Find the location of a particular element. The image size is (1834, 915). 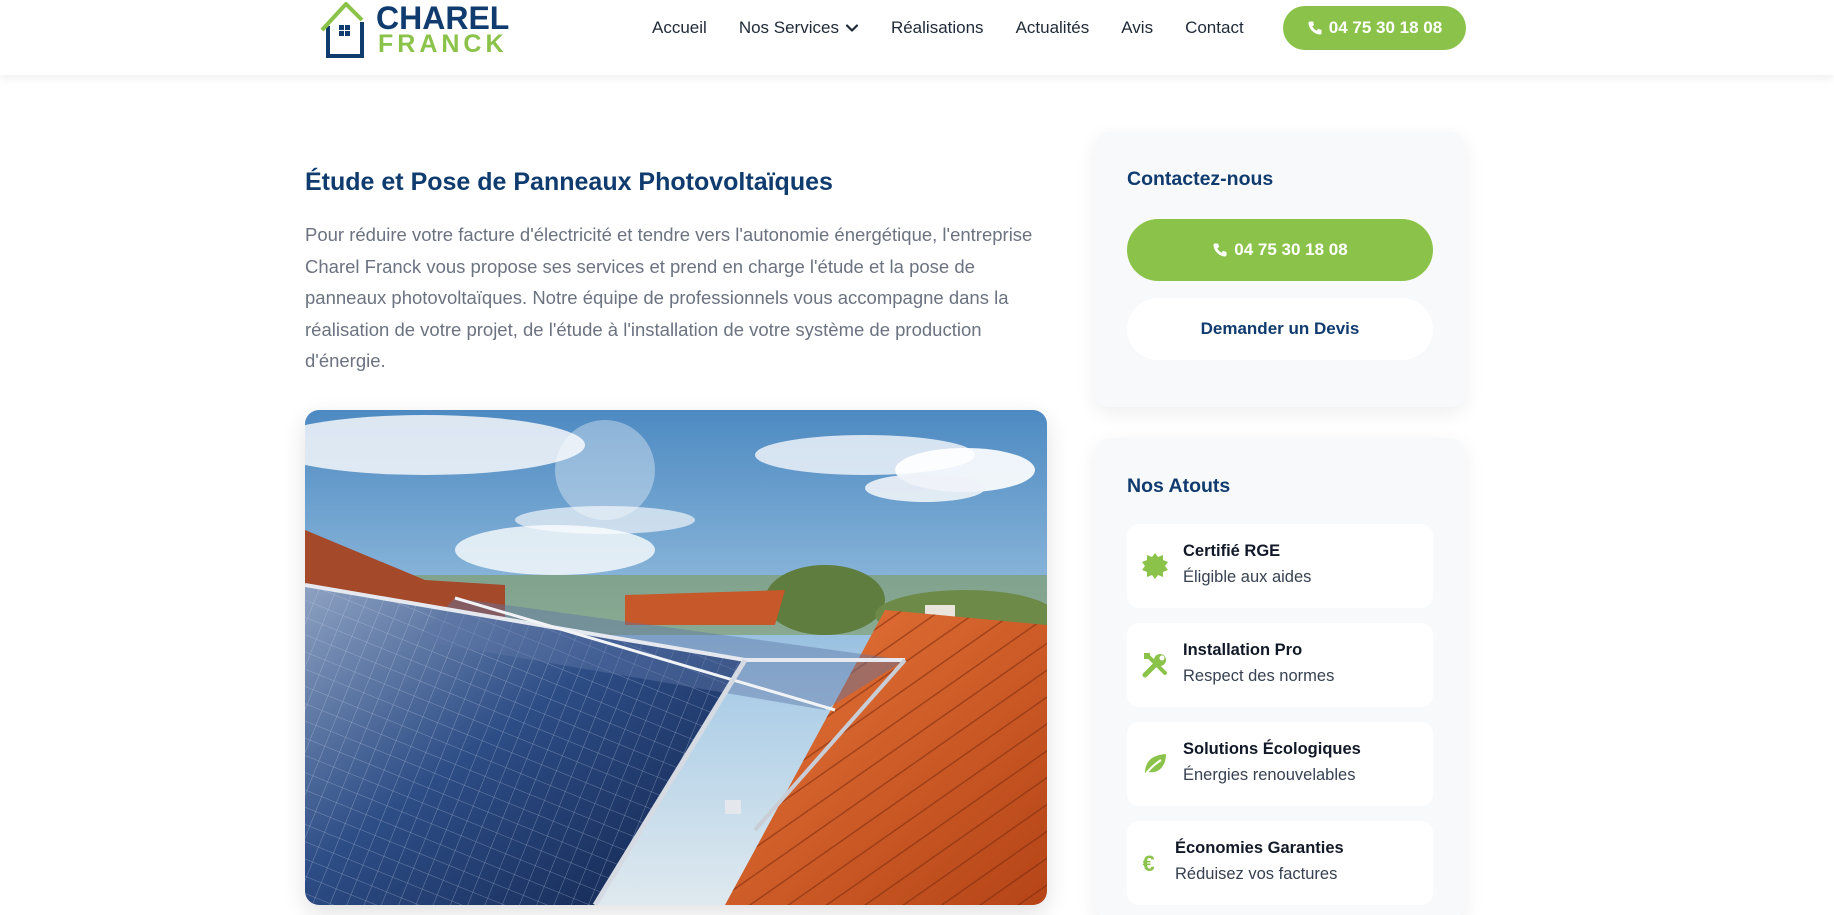

atout-subtitle: Respect des normes is located at coordinates (1259, 676).